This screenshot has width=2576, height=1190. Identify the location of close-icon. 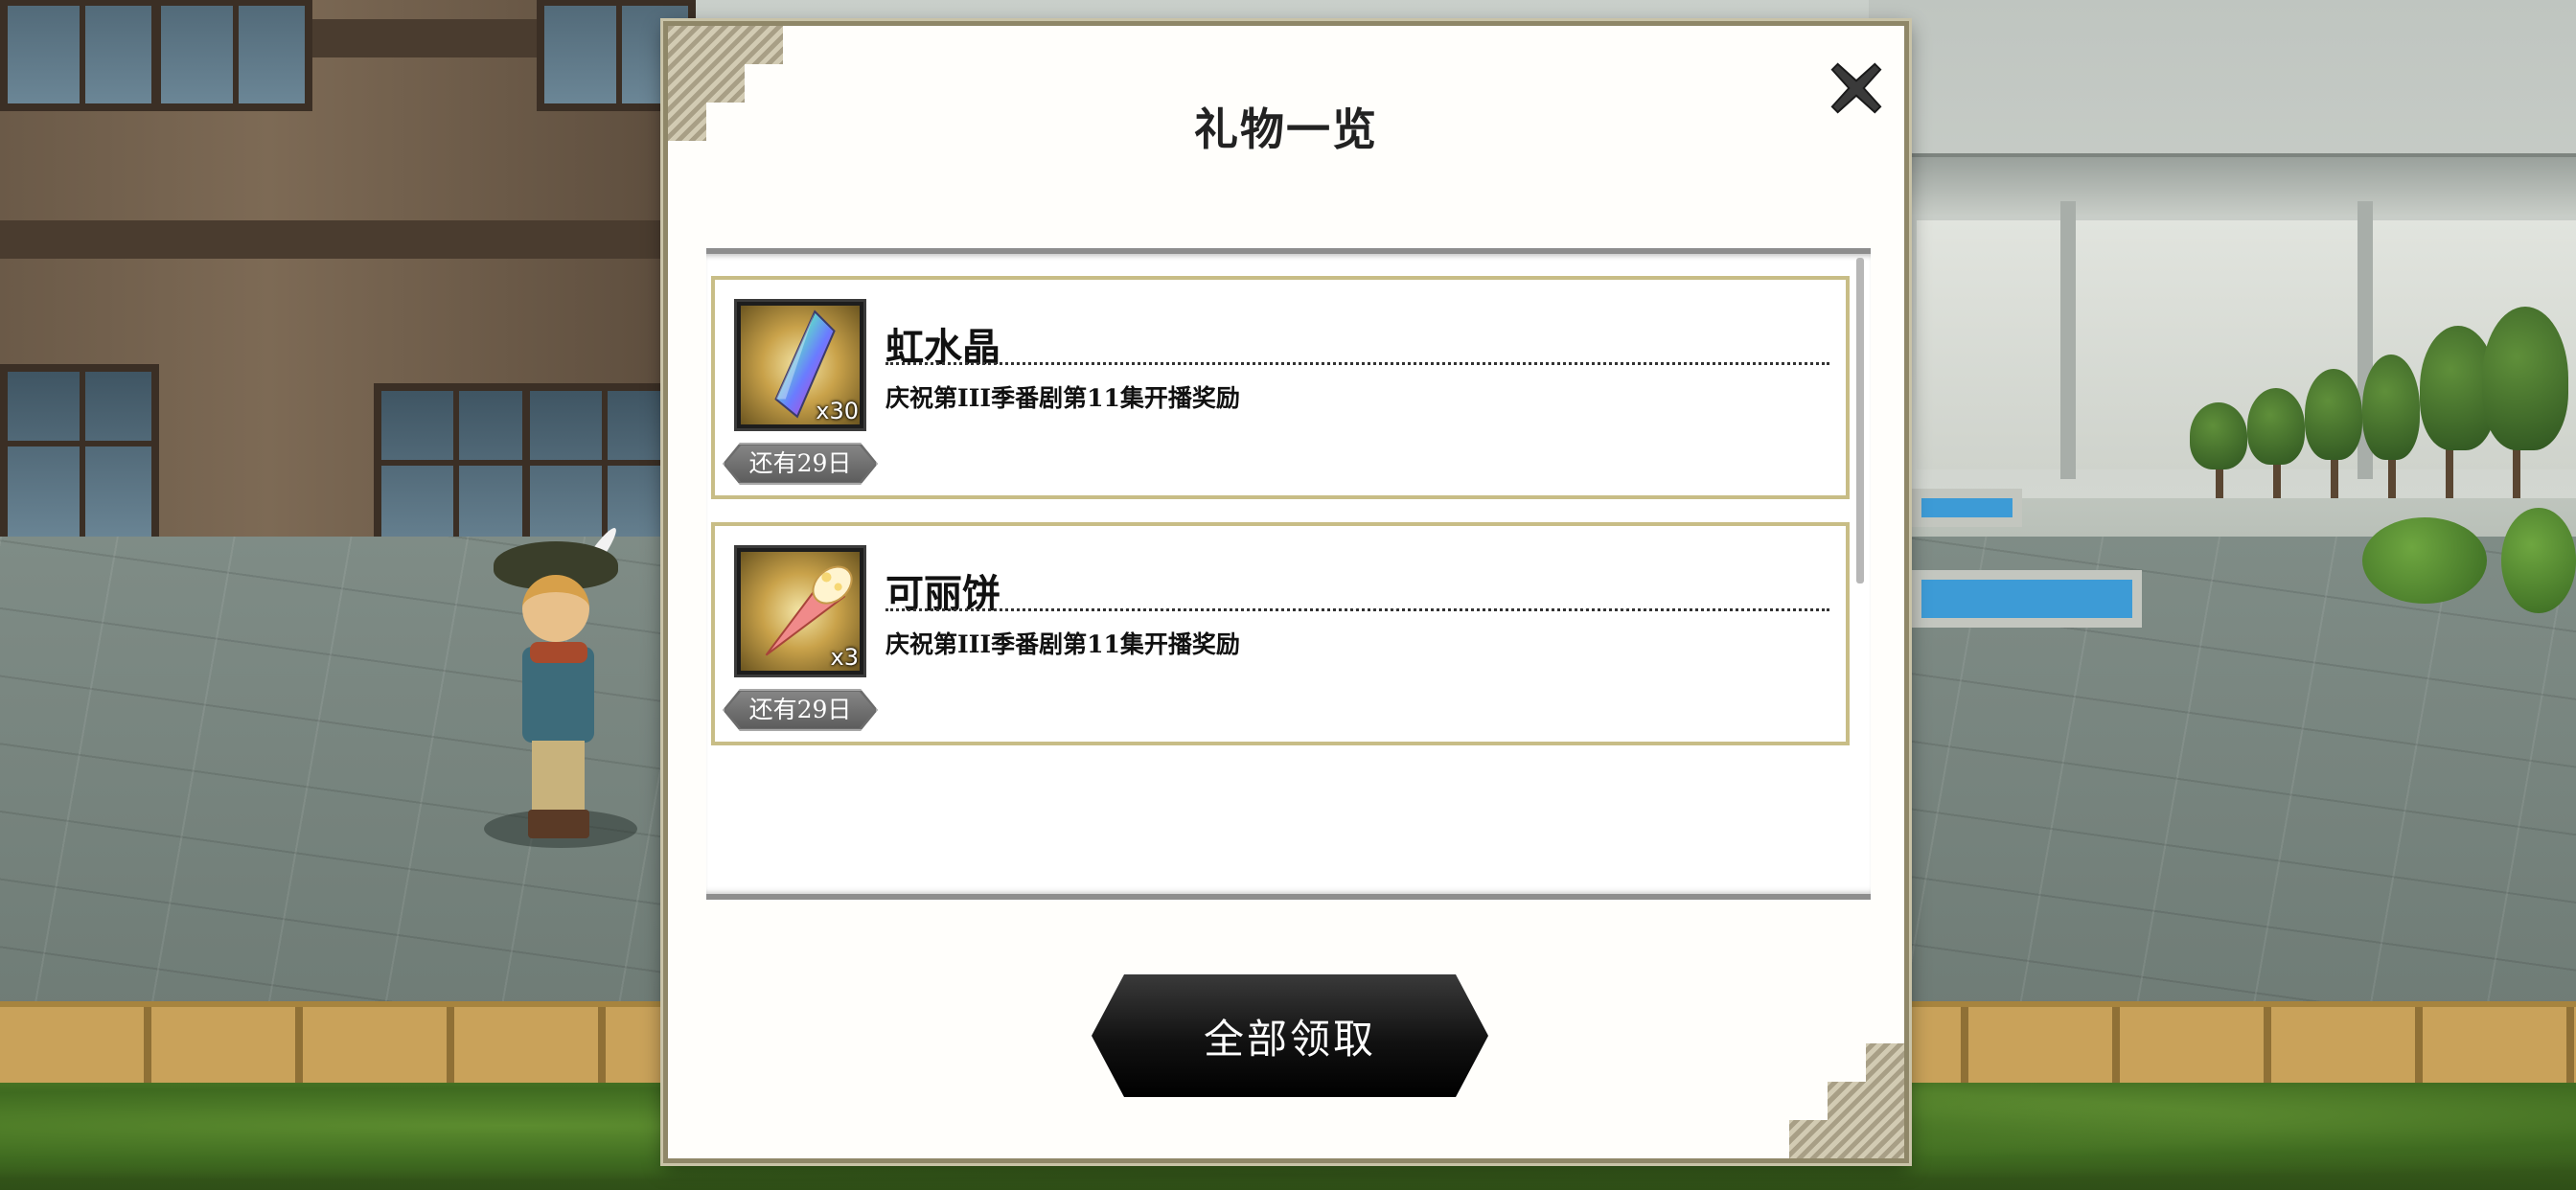
(1856, 88).